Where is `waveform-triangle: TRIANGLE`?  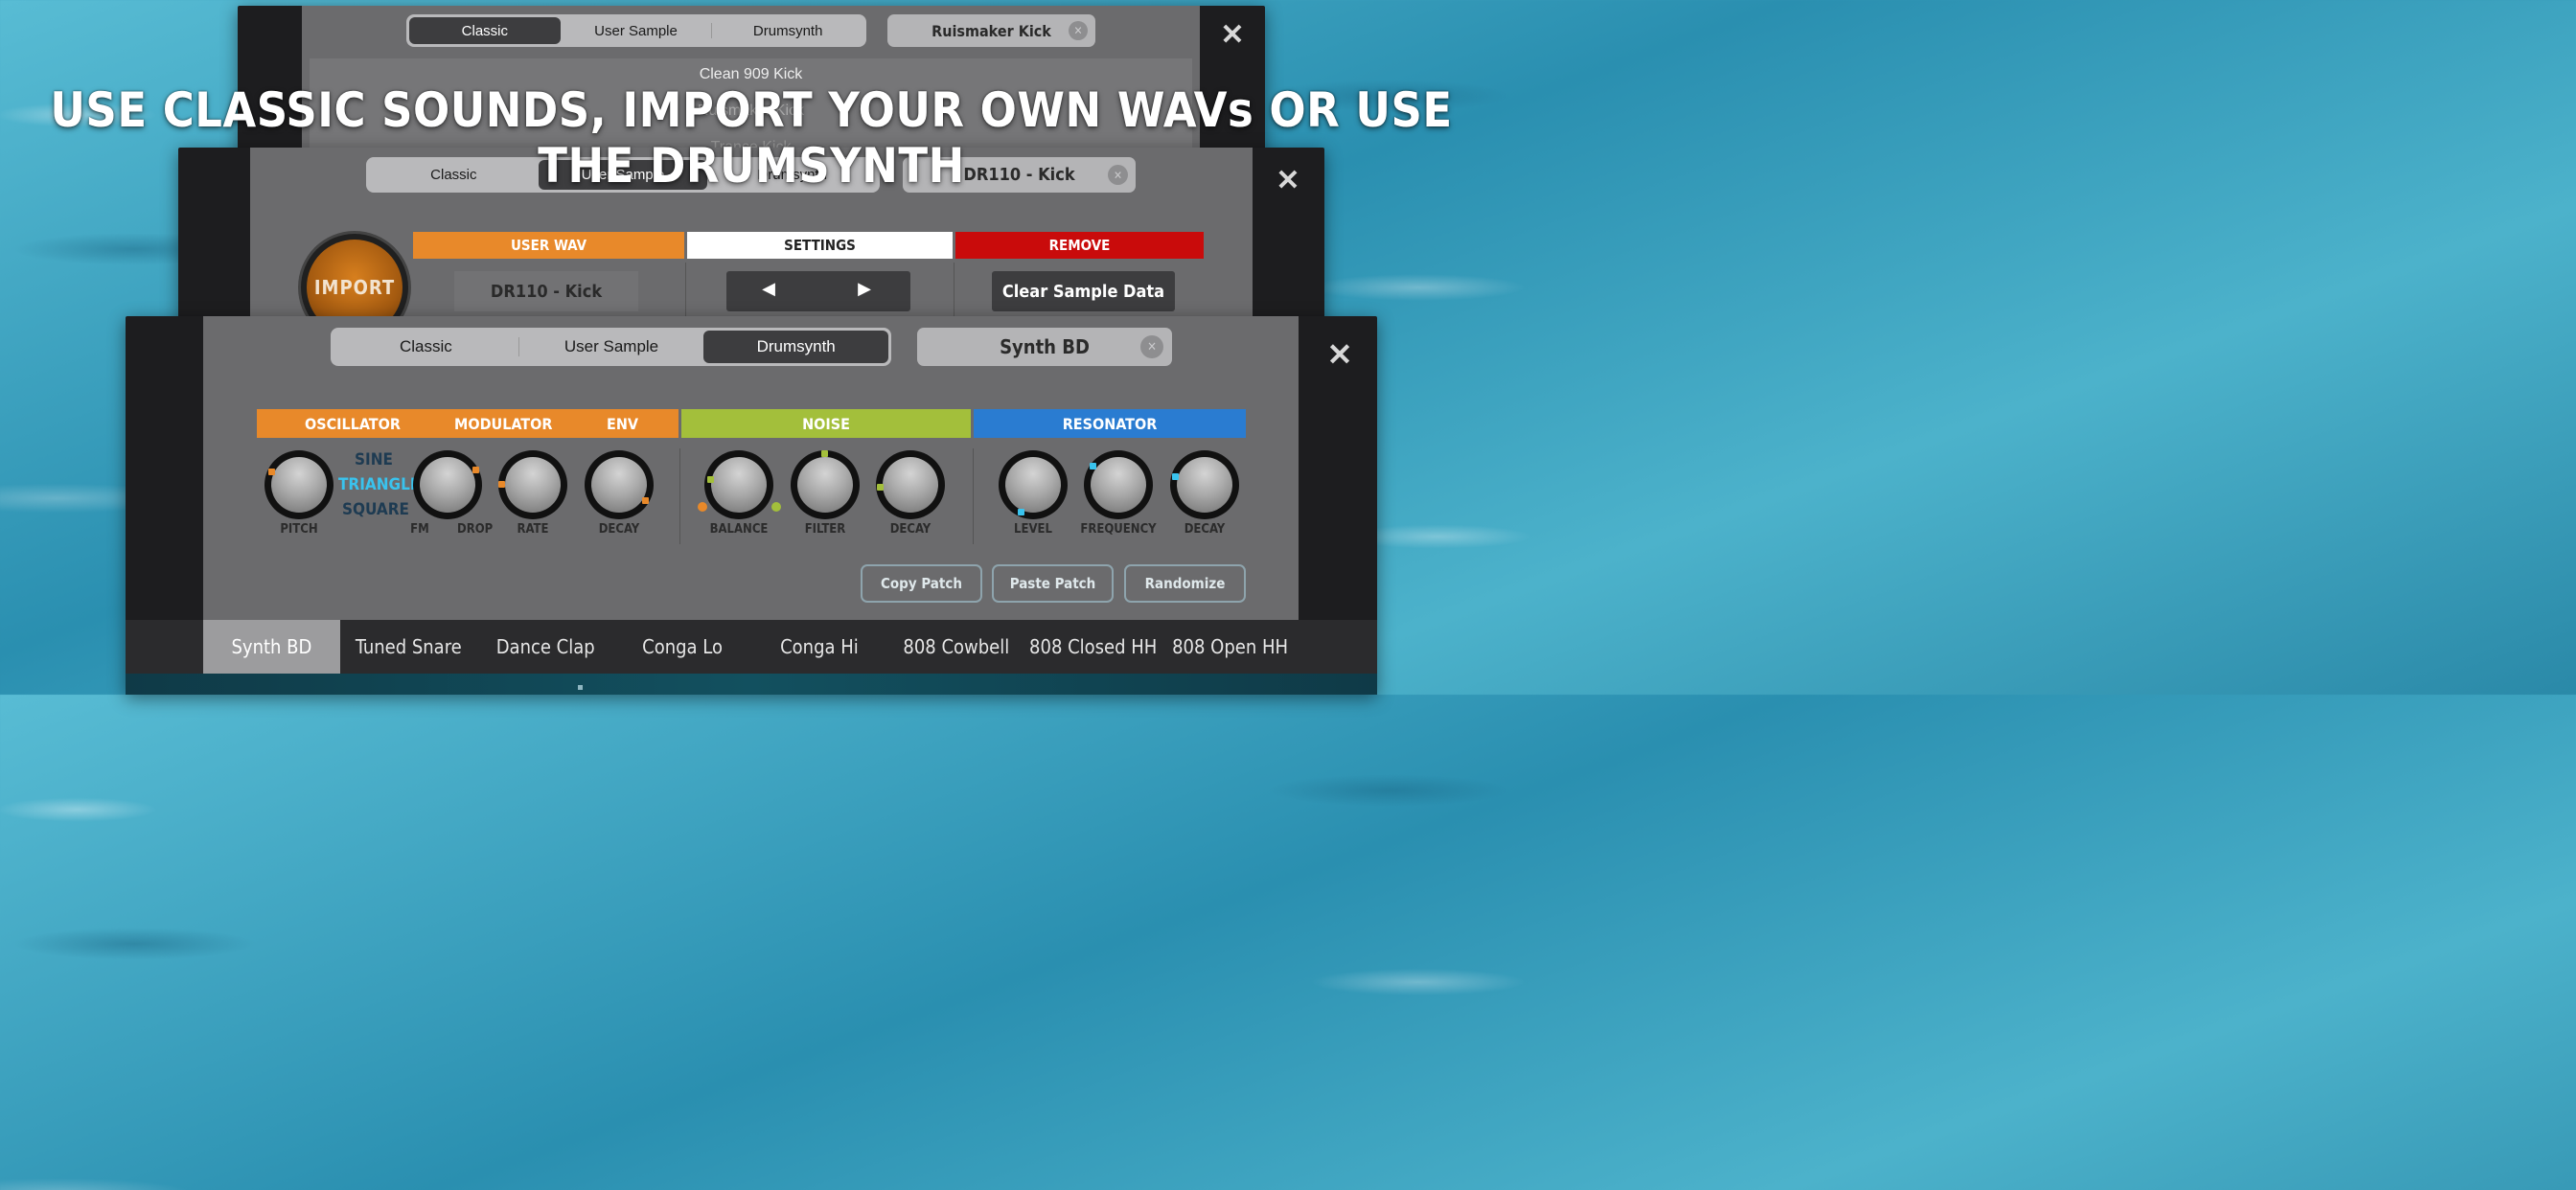
waveform-triangle: TRIANGLE is located at coordinates (379, 484).